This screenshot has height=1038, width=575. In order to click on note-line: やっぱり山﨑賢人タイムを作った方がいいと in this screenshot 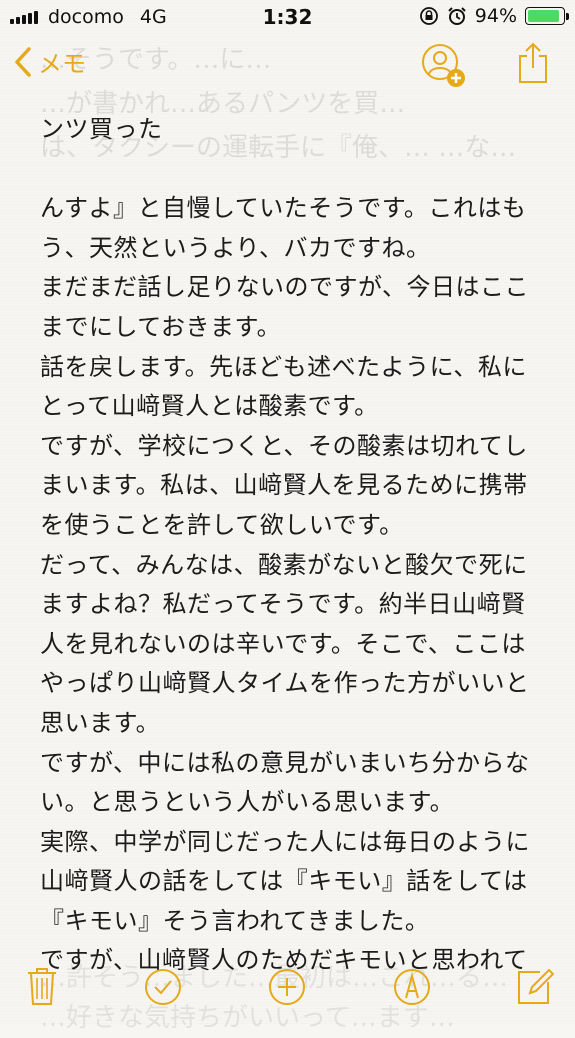, I will do `click(285, 683)`.